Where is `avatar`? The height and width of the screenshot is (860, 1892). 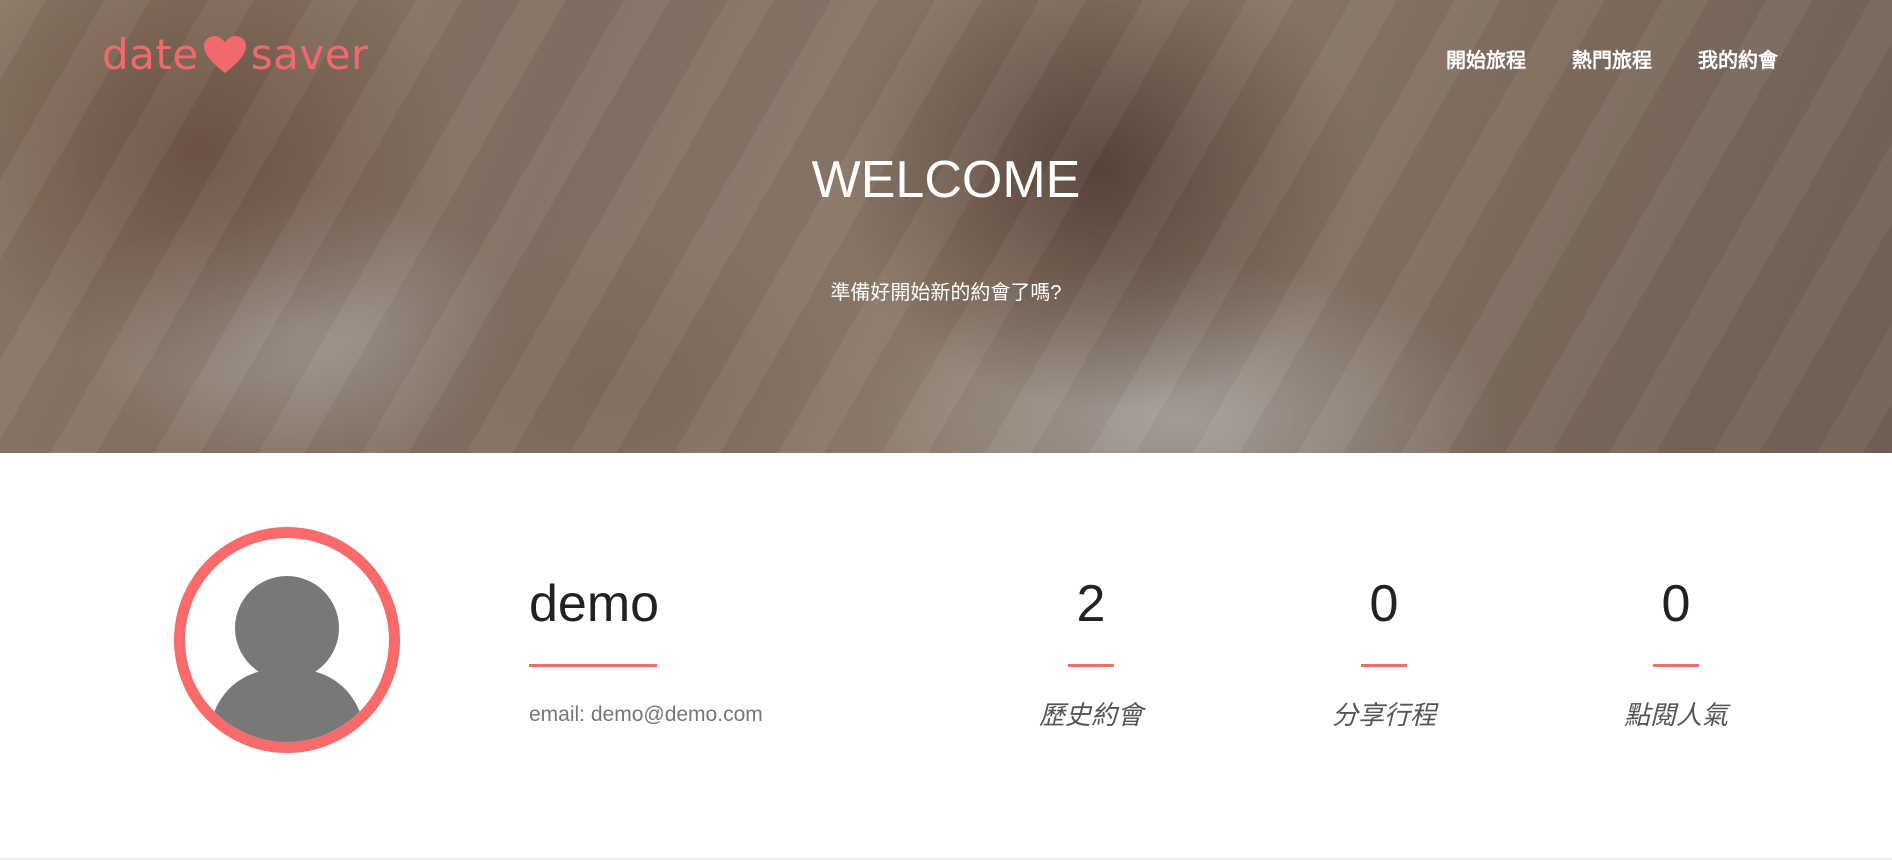
avatar is located at coordinates (287, 640).